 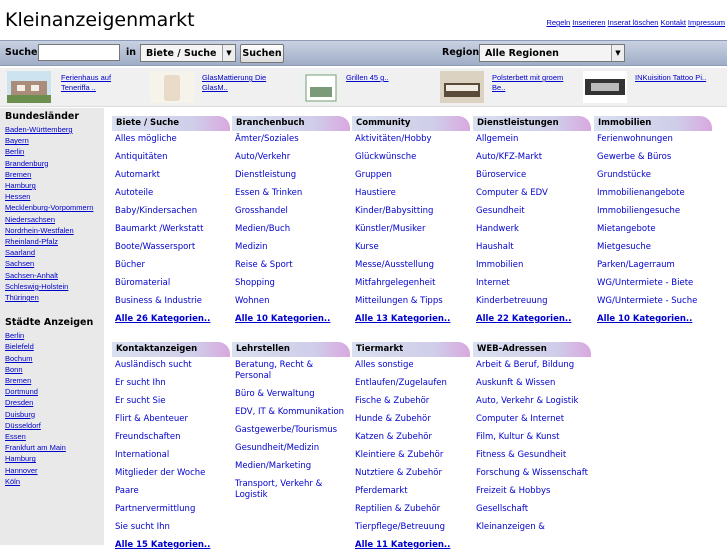 I want to click on category-link: Glückwünsche, so click(x=411, y=157).